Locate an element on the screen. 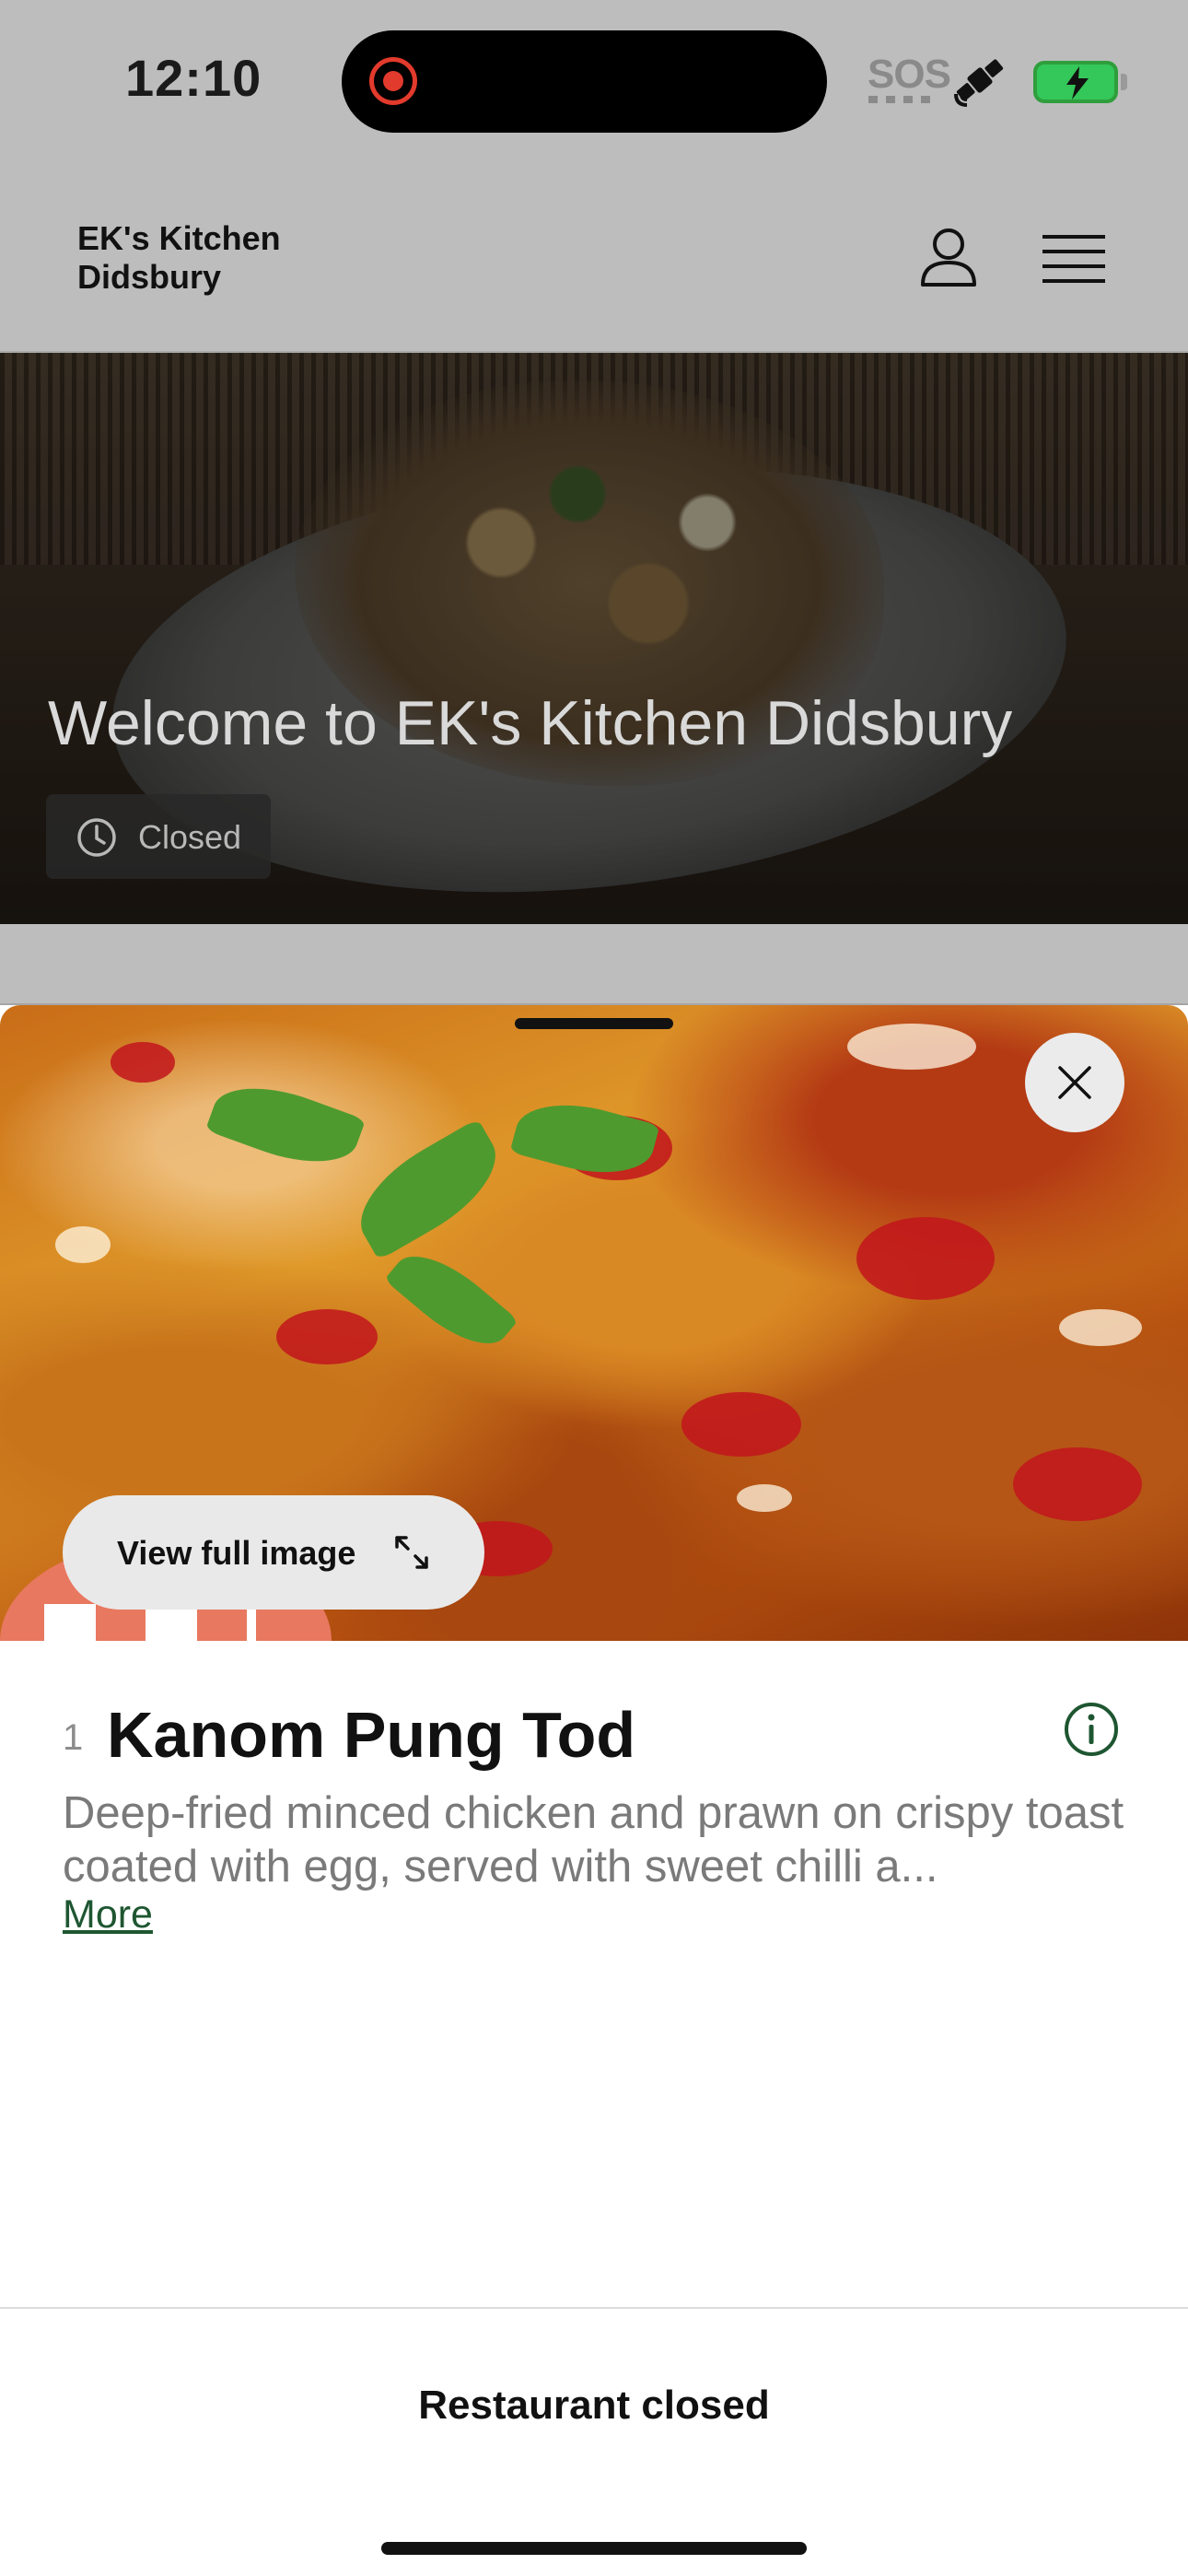 The image size is (1188, 2576). opening-status-badge: Closed is located at coordinates (158, 837).